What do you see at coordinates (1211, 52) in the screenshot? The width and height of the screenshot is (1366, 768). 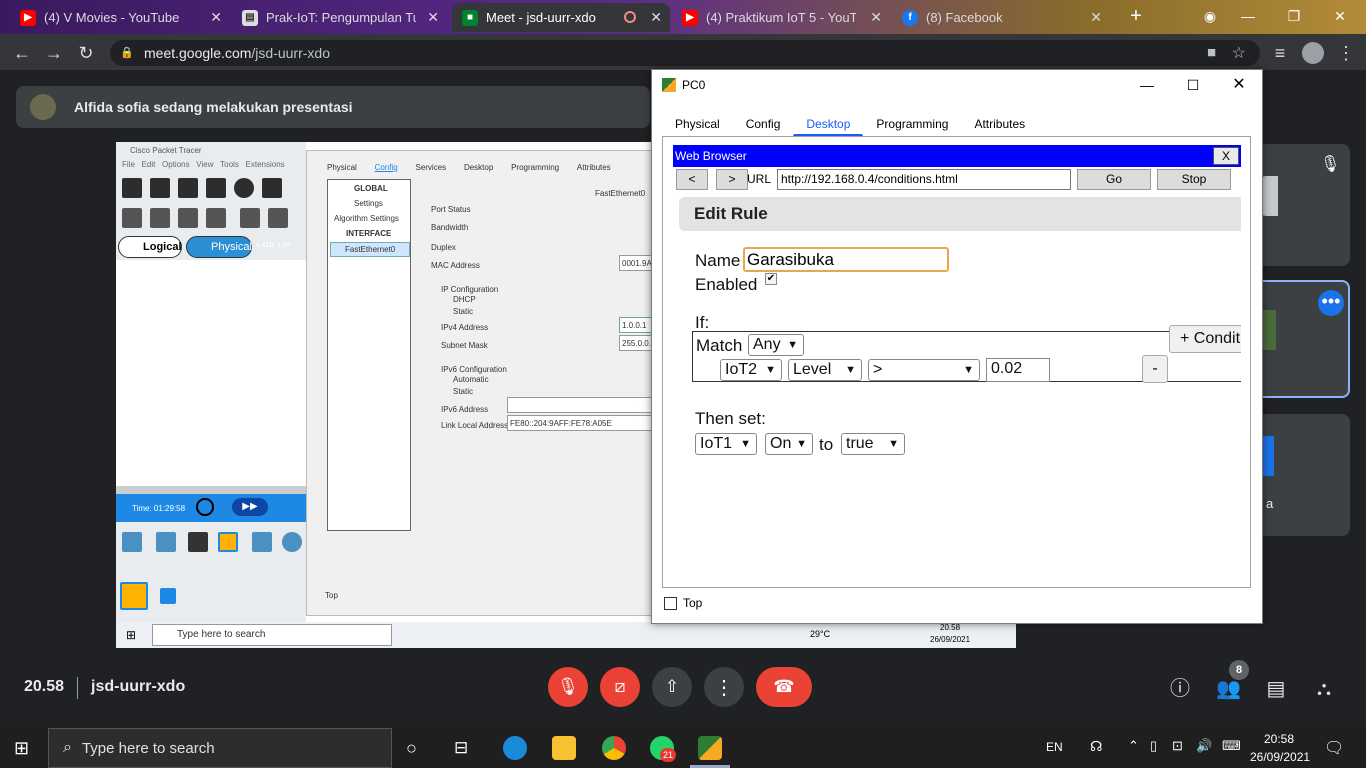 I see `camera-icon: ■` at bounding box center [1211, 52].